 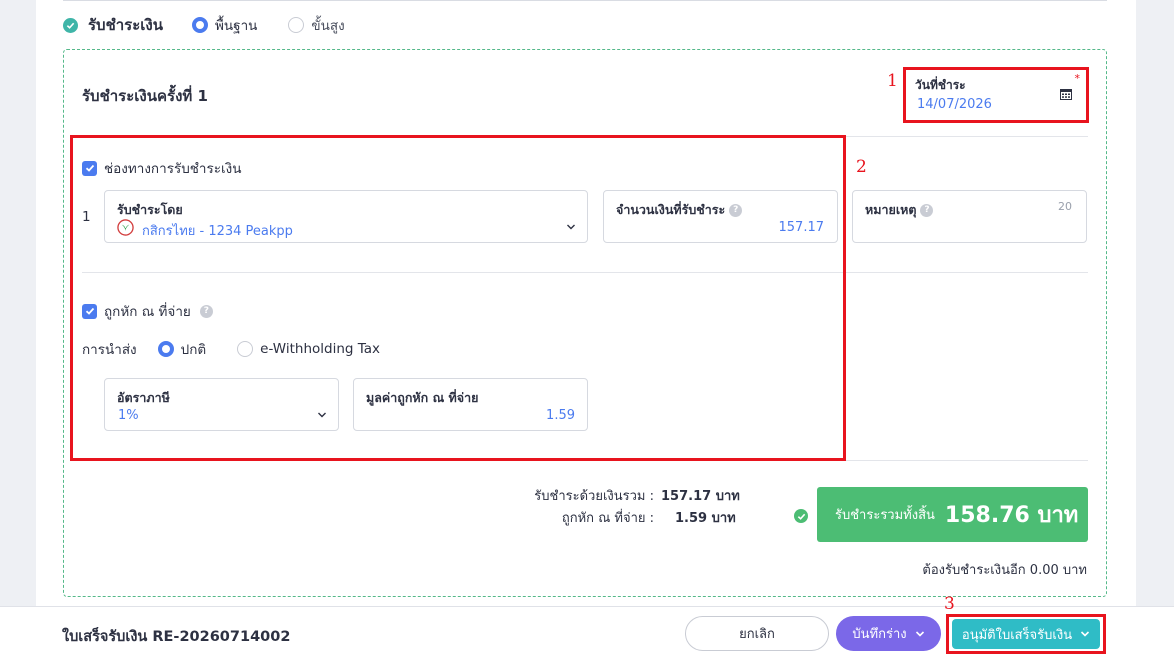 I want to click on note-label: หมายเหตุ?, so click(x=899, y=210).